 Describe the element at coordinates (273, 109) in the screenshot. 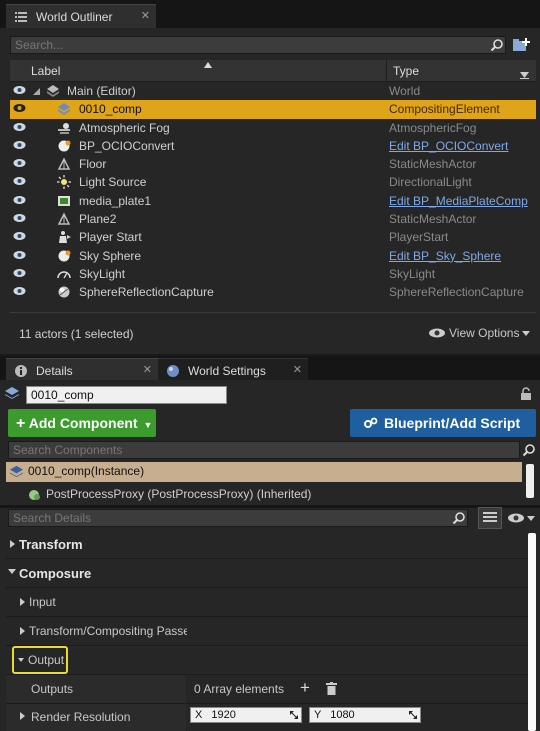

I see `outliner-row: 0010_comp CompositingElement` at that location.